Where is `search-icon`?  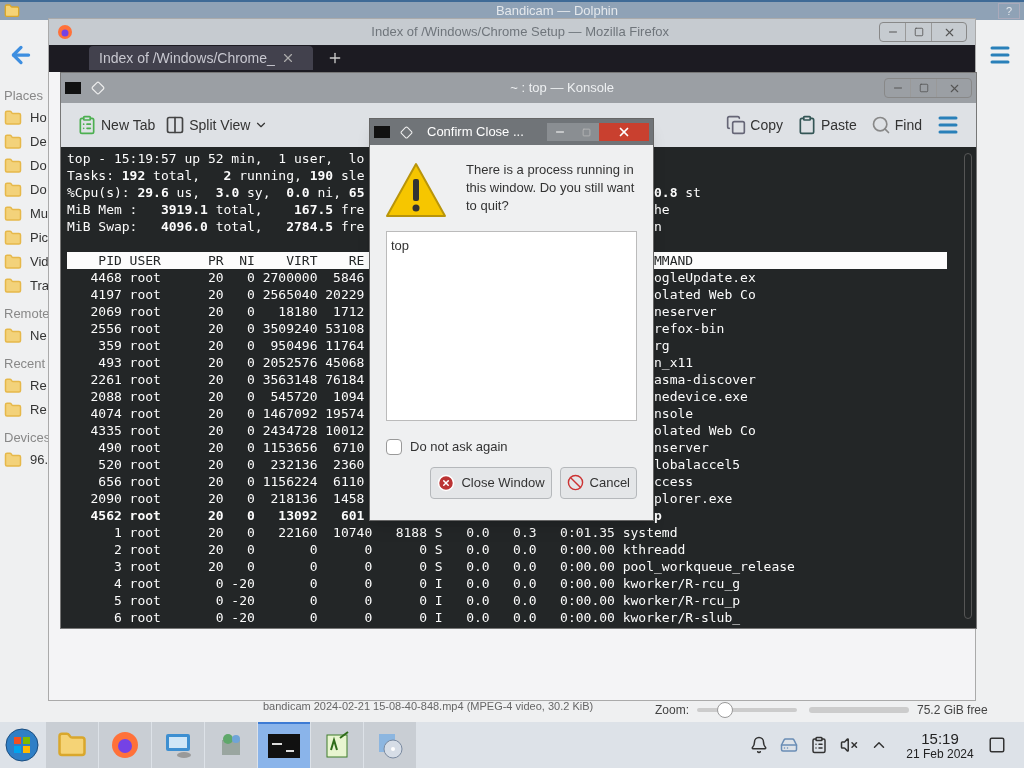
search-icon is located at coordinates (880, 125).